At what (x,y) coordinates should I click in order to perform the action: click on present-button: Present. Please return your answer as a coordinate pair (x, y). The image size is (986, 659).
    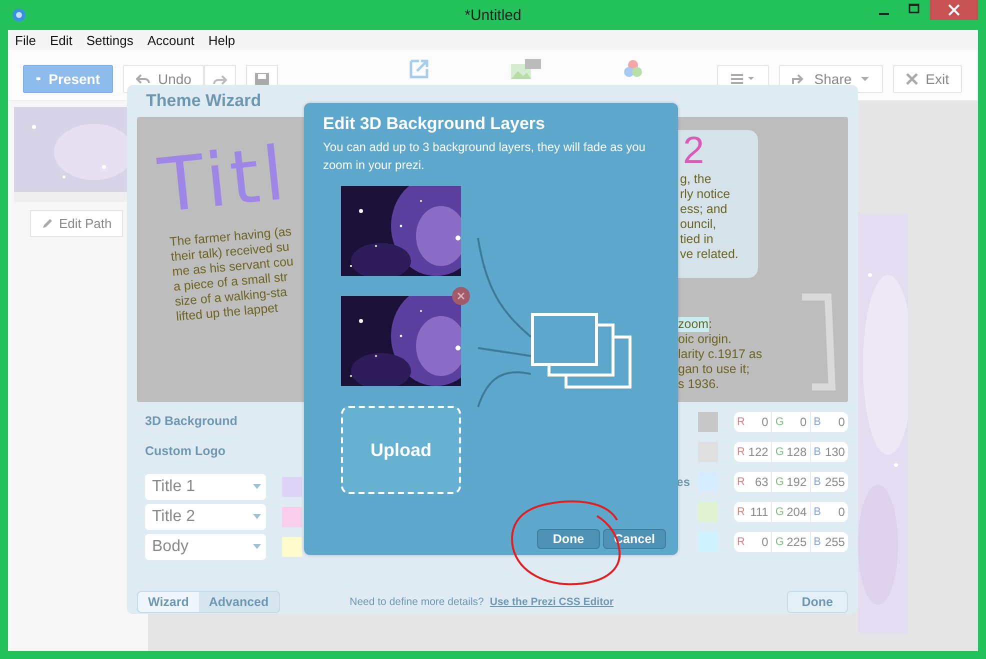
    Looking at the image, I should click on (68, 79).